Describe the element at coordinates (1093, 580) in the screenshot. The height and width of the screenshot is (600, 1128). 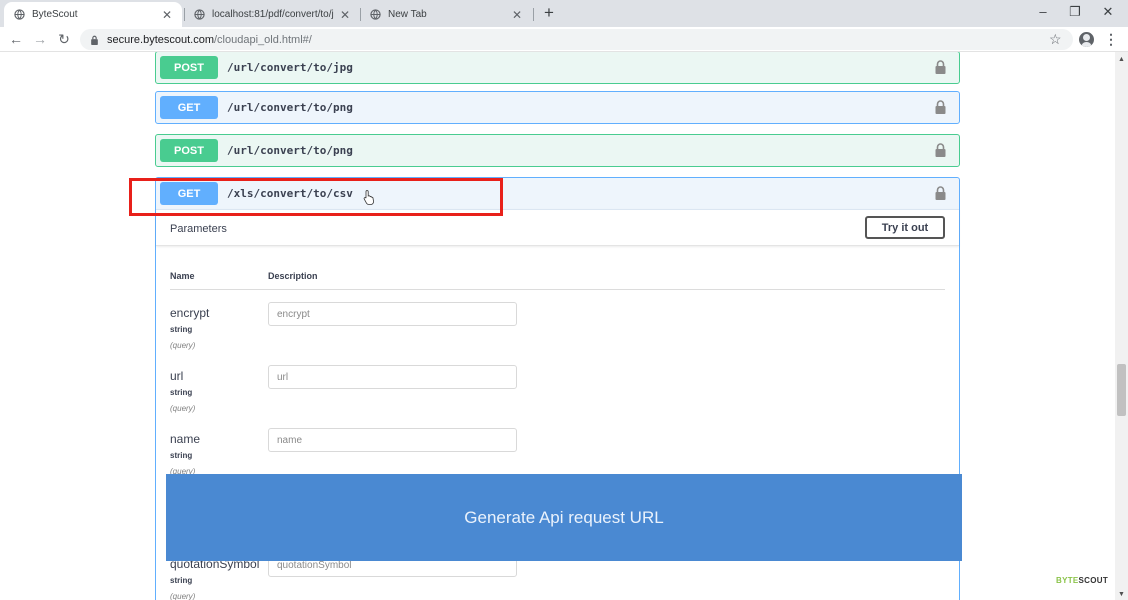
I see `watermark-part-b: SCOUT` at that location.